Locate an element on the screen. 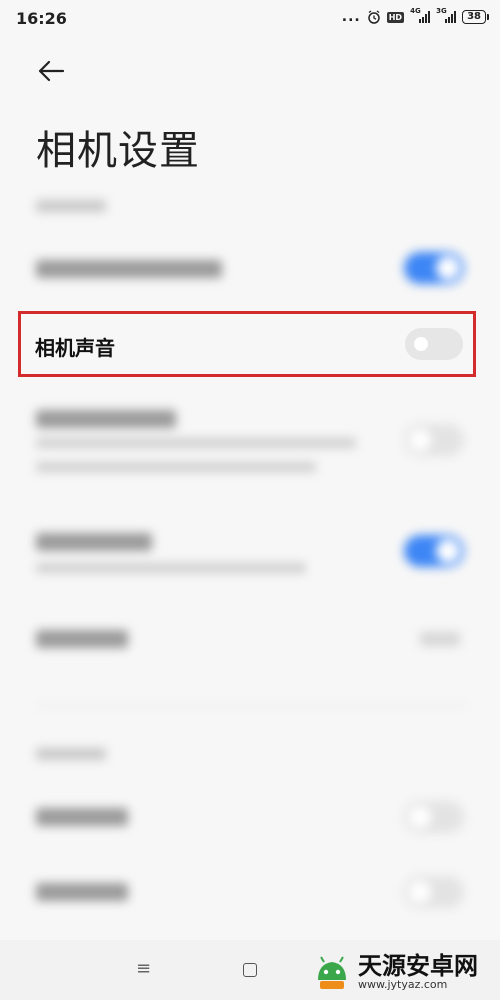 The height and width of the screenshot is (1000, 500). status-bar: 16:26 ... HD 4G 3G 38 is located at coordinates (250, 18).